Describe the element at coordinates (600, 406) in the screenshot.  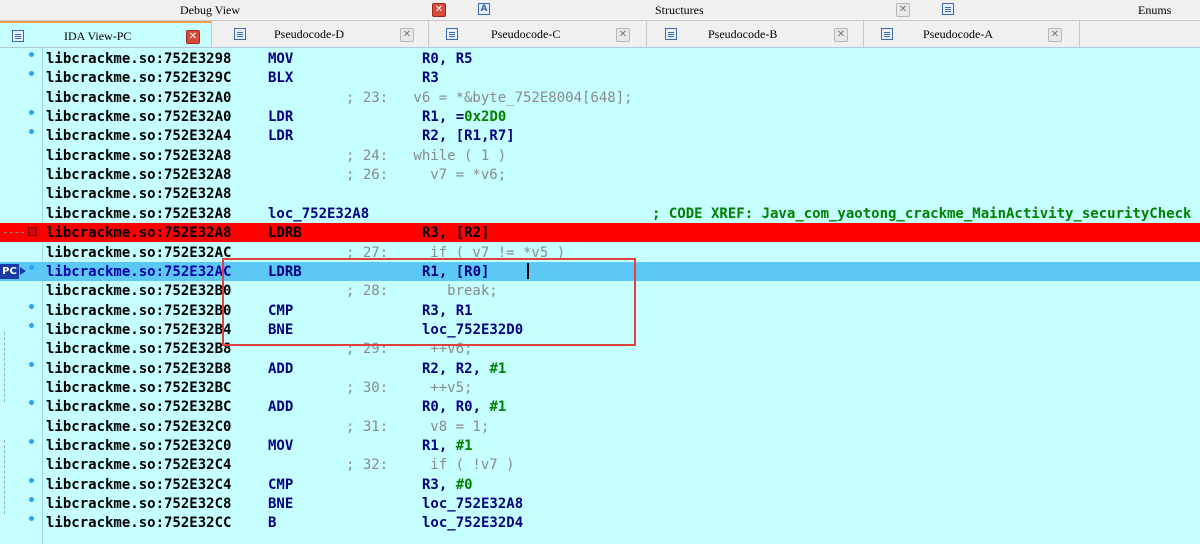
I see `code-line: libcrackme.so:752E32BC ADD R0, R0, #1` at that location.